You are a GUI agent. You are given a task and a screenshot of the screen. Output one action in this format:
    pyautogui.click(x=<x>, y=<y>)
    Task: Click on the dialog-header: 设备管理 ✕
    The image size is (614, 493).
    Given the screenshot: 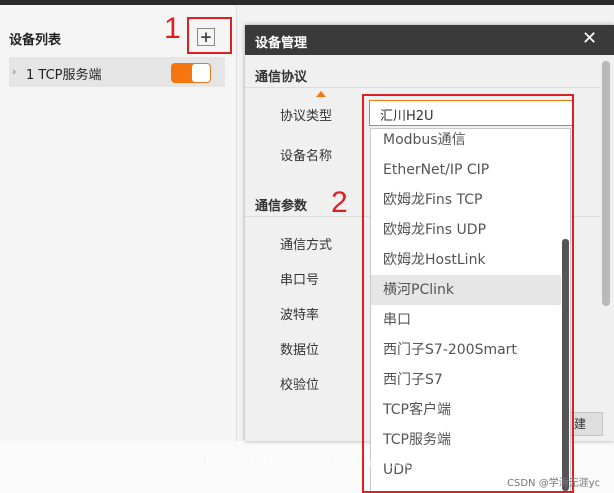 What is the action you would take?
    pyautogui.click(x=429, y=40)
    